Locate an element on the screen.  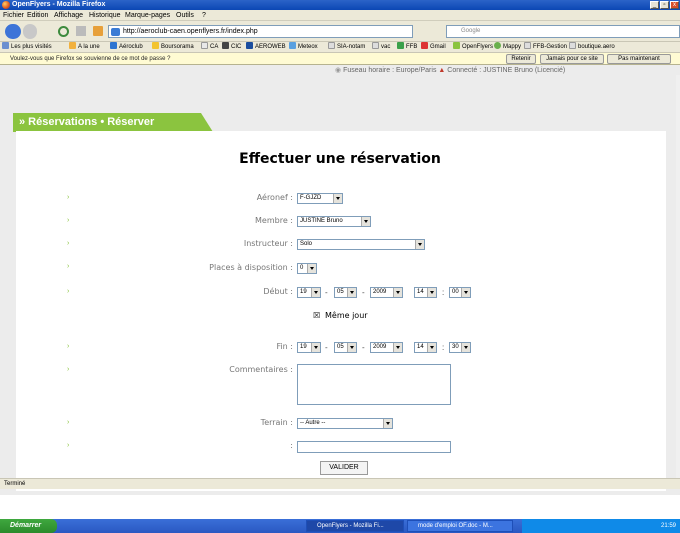
bookmark-item: Mappy is located at coordinates (507, 47).